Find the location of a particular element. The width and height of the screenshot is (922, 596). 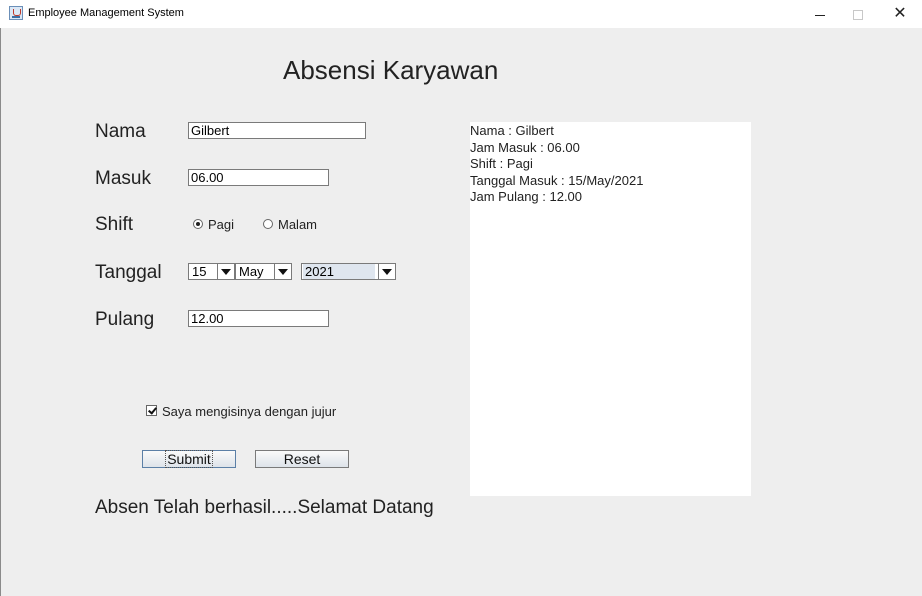

java-app-icon is located at coordinates (16, 13).